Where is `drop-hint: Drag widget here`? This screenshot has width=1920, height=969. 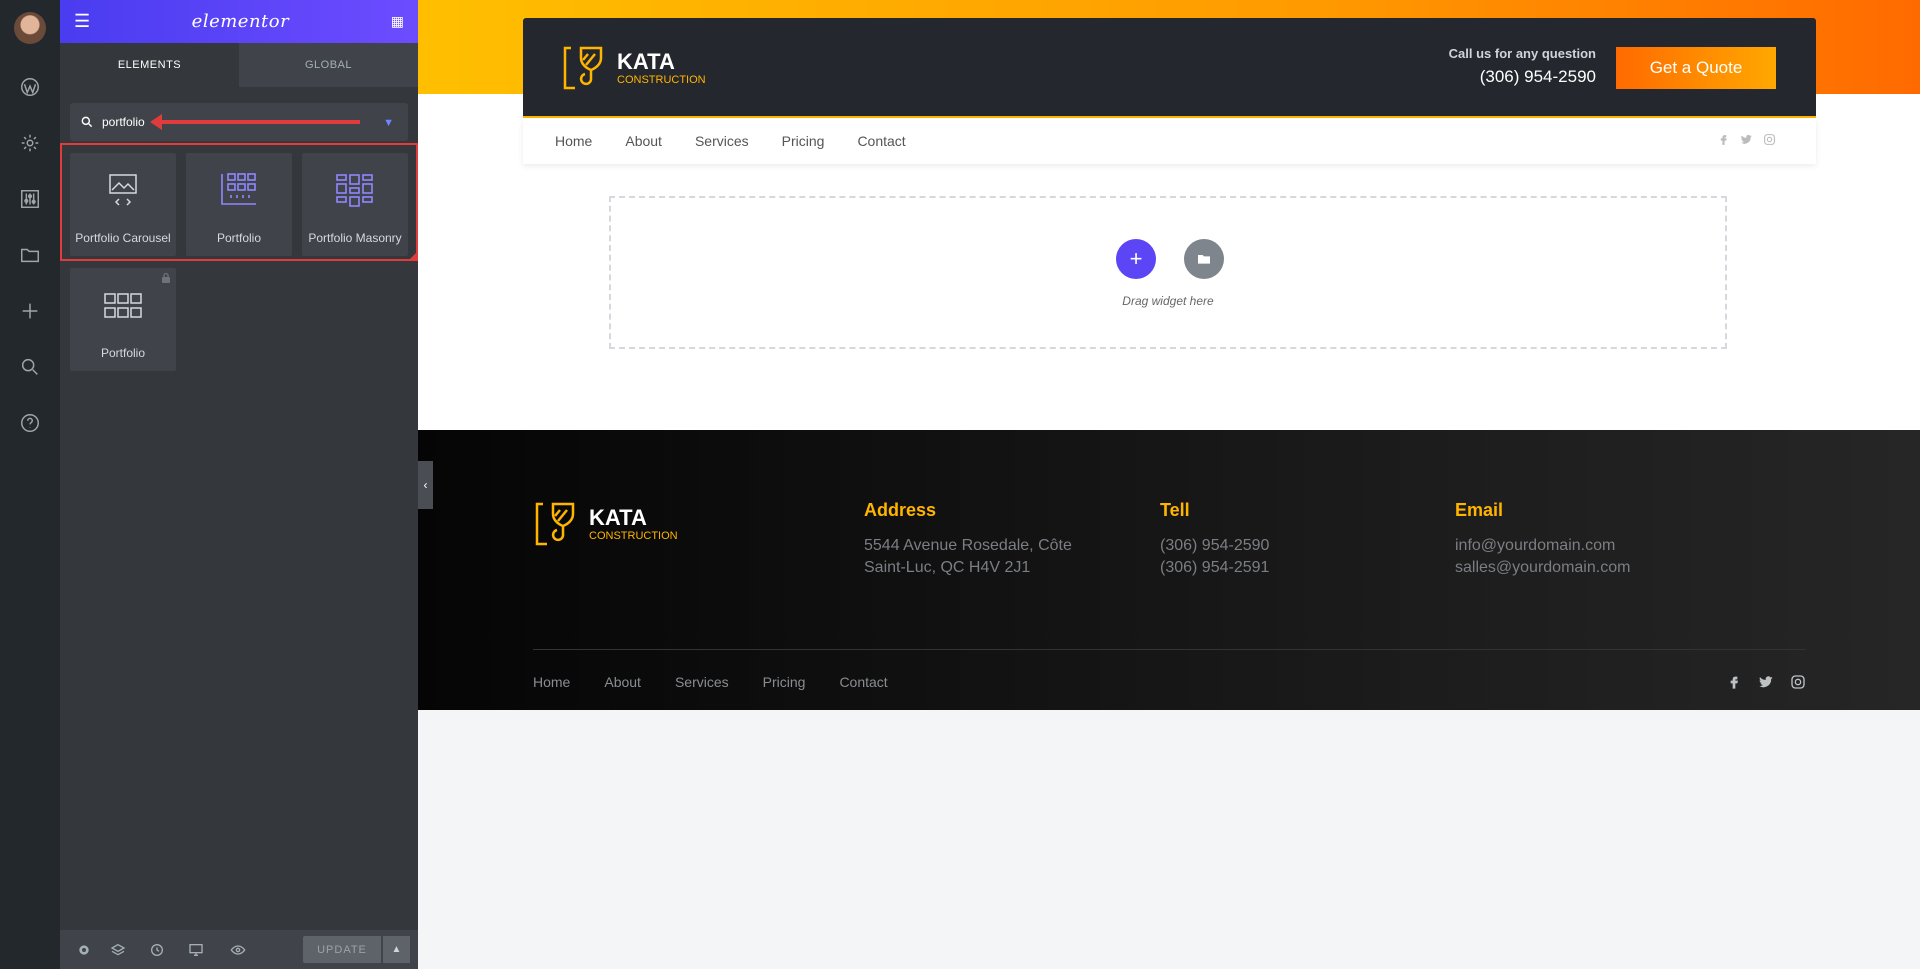
drop-hint: Drag widget here is located at coordinates (1168, 301).